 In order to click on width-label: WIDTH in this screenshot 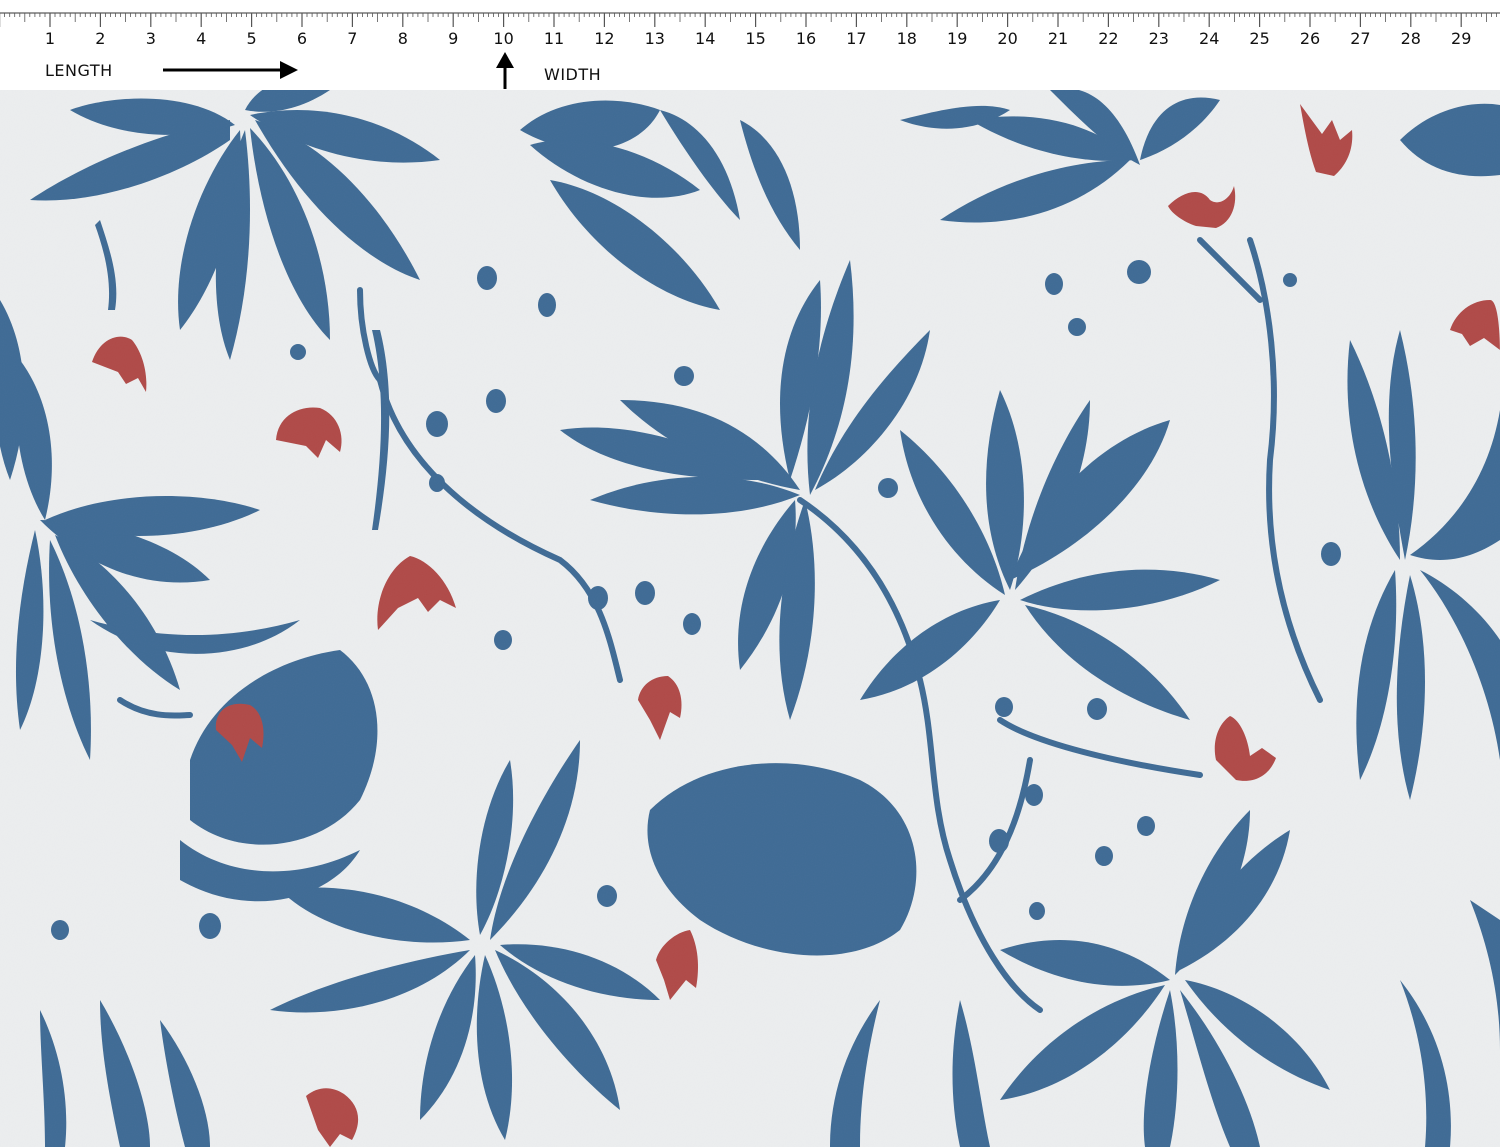, I will do `click(573, 74)`.